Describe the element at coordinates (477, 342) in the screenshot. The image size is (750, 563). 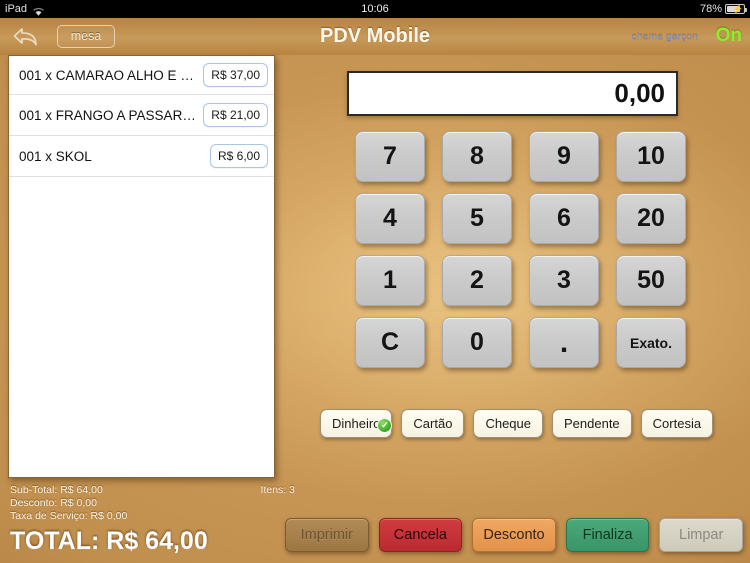
I see `keypad-key-0: 0` at that location.